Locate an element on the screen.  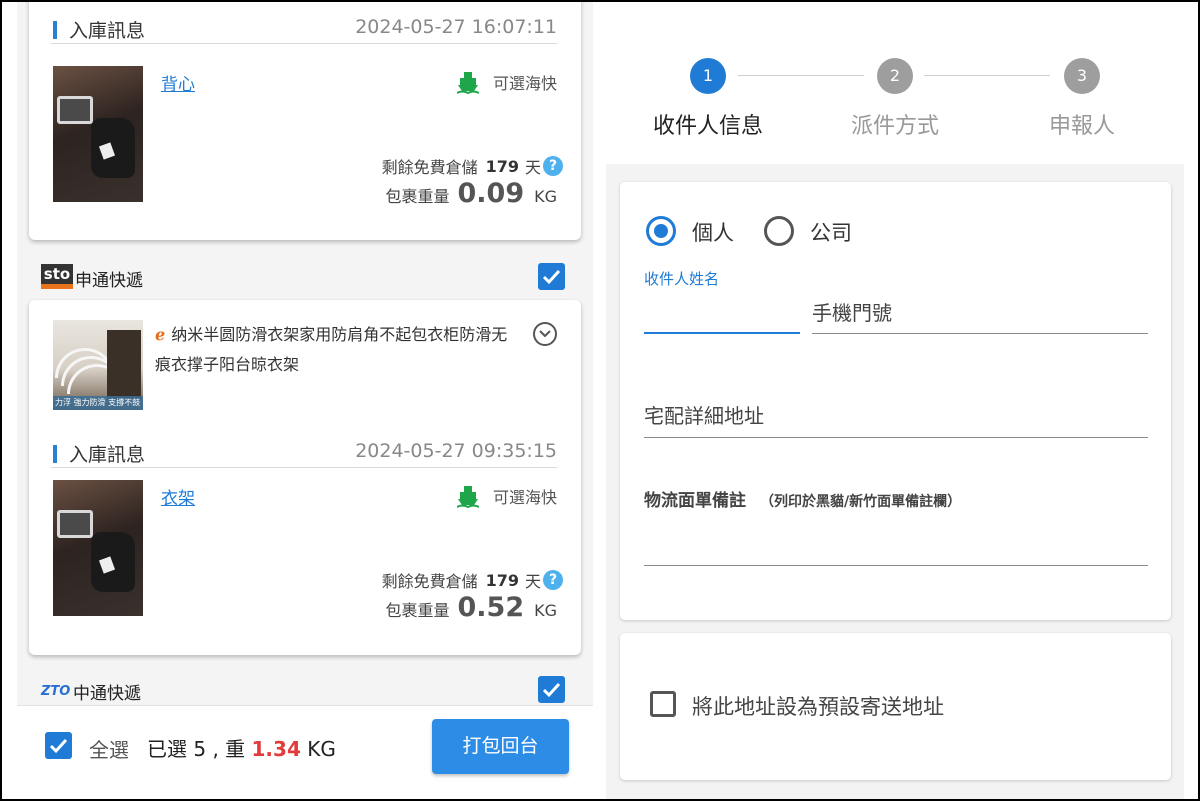
bottom-action-bar: 全選 已選 5 , 重 1.34 KG 打包回台 is located at coordinates (305, 752).